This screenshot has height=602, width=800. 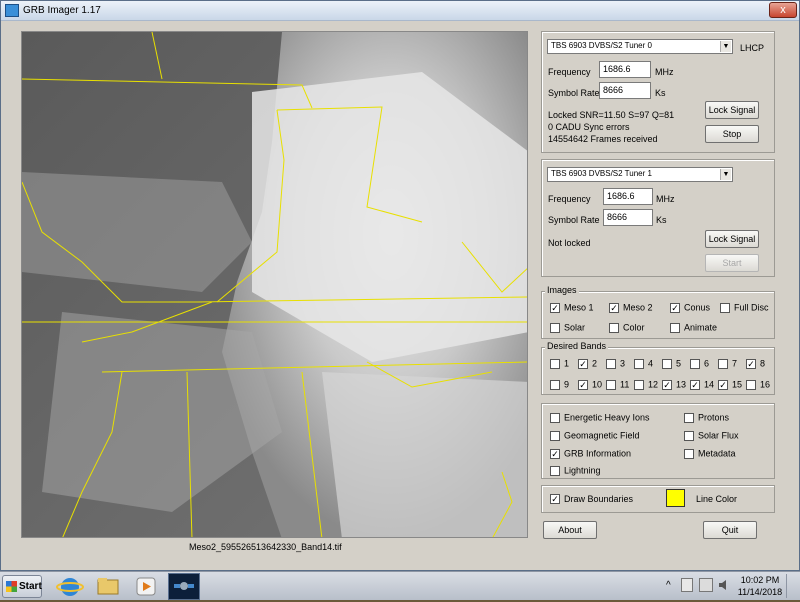 What do you see at coordinates (687, 585) in the screenshot?
I see `action-center-icon` at bounding box center [687, 585].